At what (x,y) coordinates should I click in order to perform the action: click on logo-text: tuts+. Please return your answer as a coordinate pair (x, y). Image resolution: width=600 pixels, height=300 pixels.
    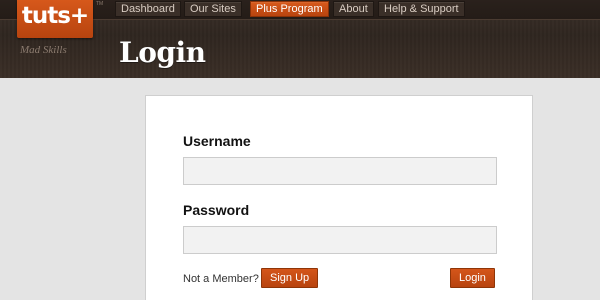
    Looking at the image, I should click on (55, 16).